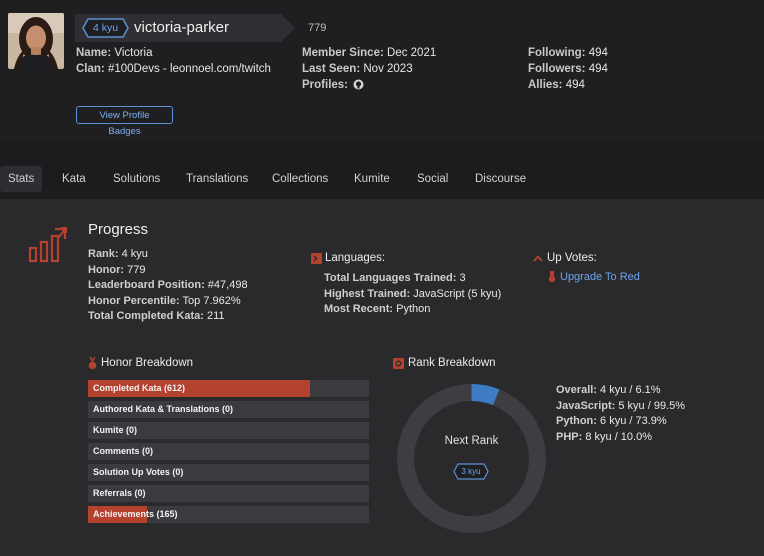  I want to click on next-rank-badge: 3 kyu, so click(471, 471).